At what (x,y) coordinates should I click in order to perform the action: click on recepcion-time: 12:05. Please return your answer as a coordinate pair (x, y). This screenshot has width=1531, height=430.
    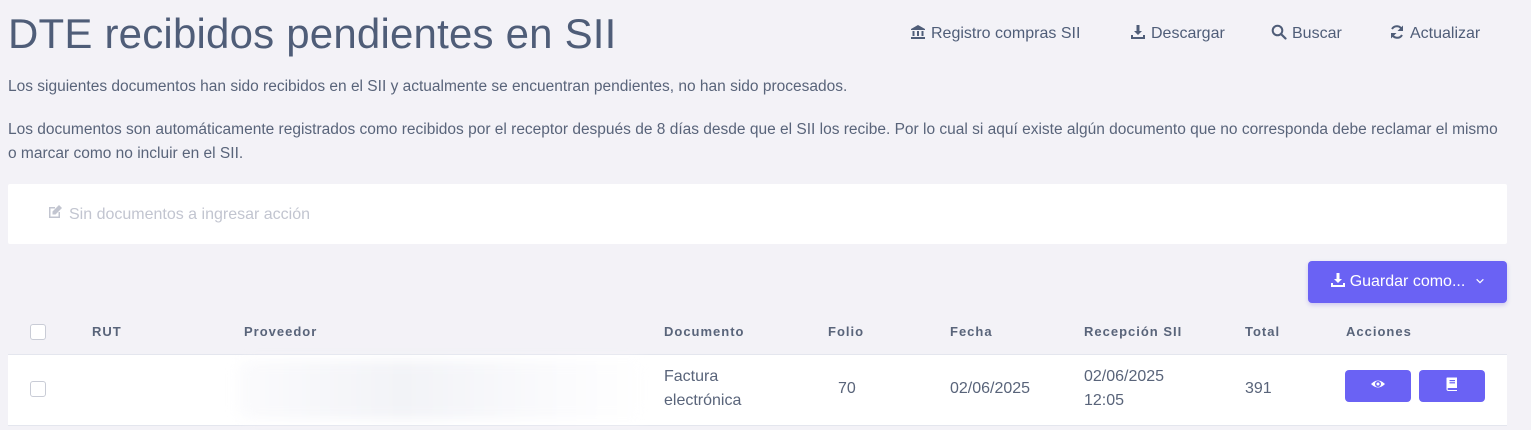
    Looking at the image, I should click on (1104, 400).